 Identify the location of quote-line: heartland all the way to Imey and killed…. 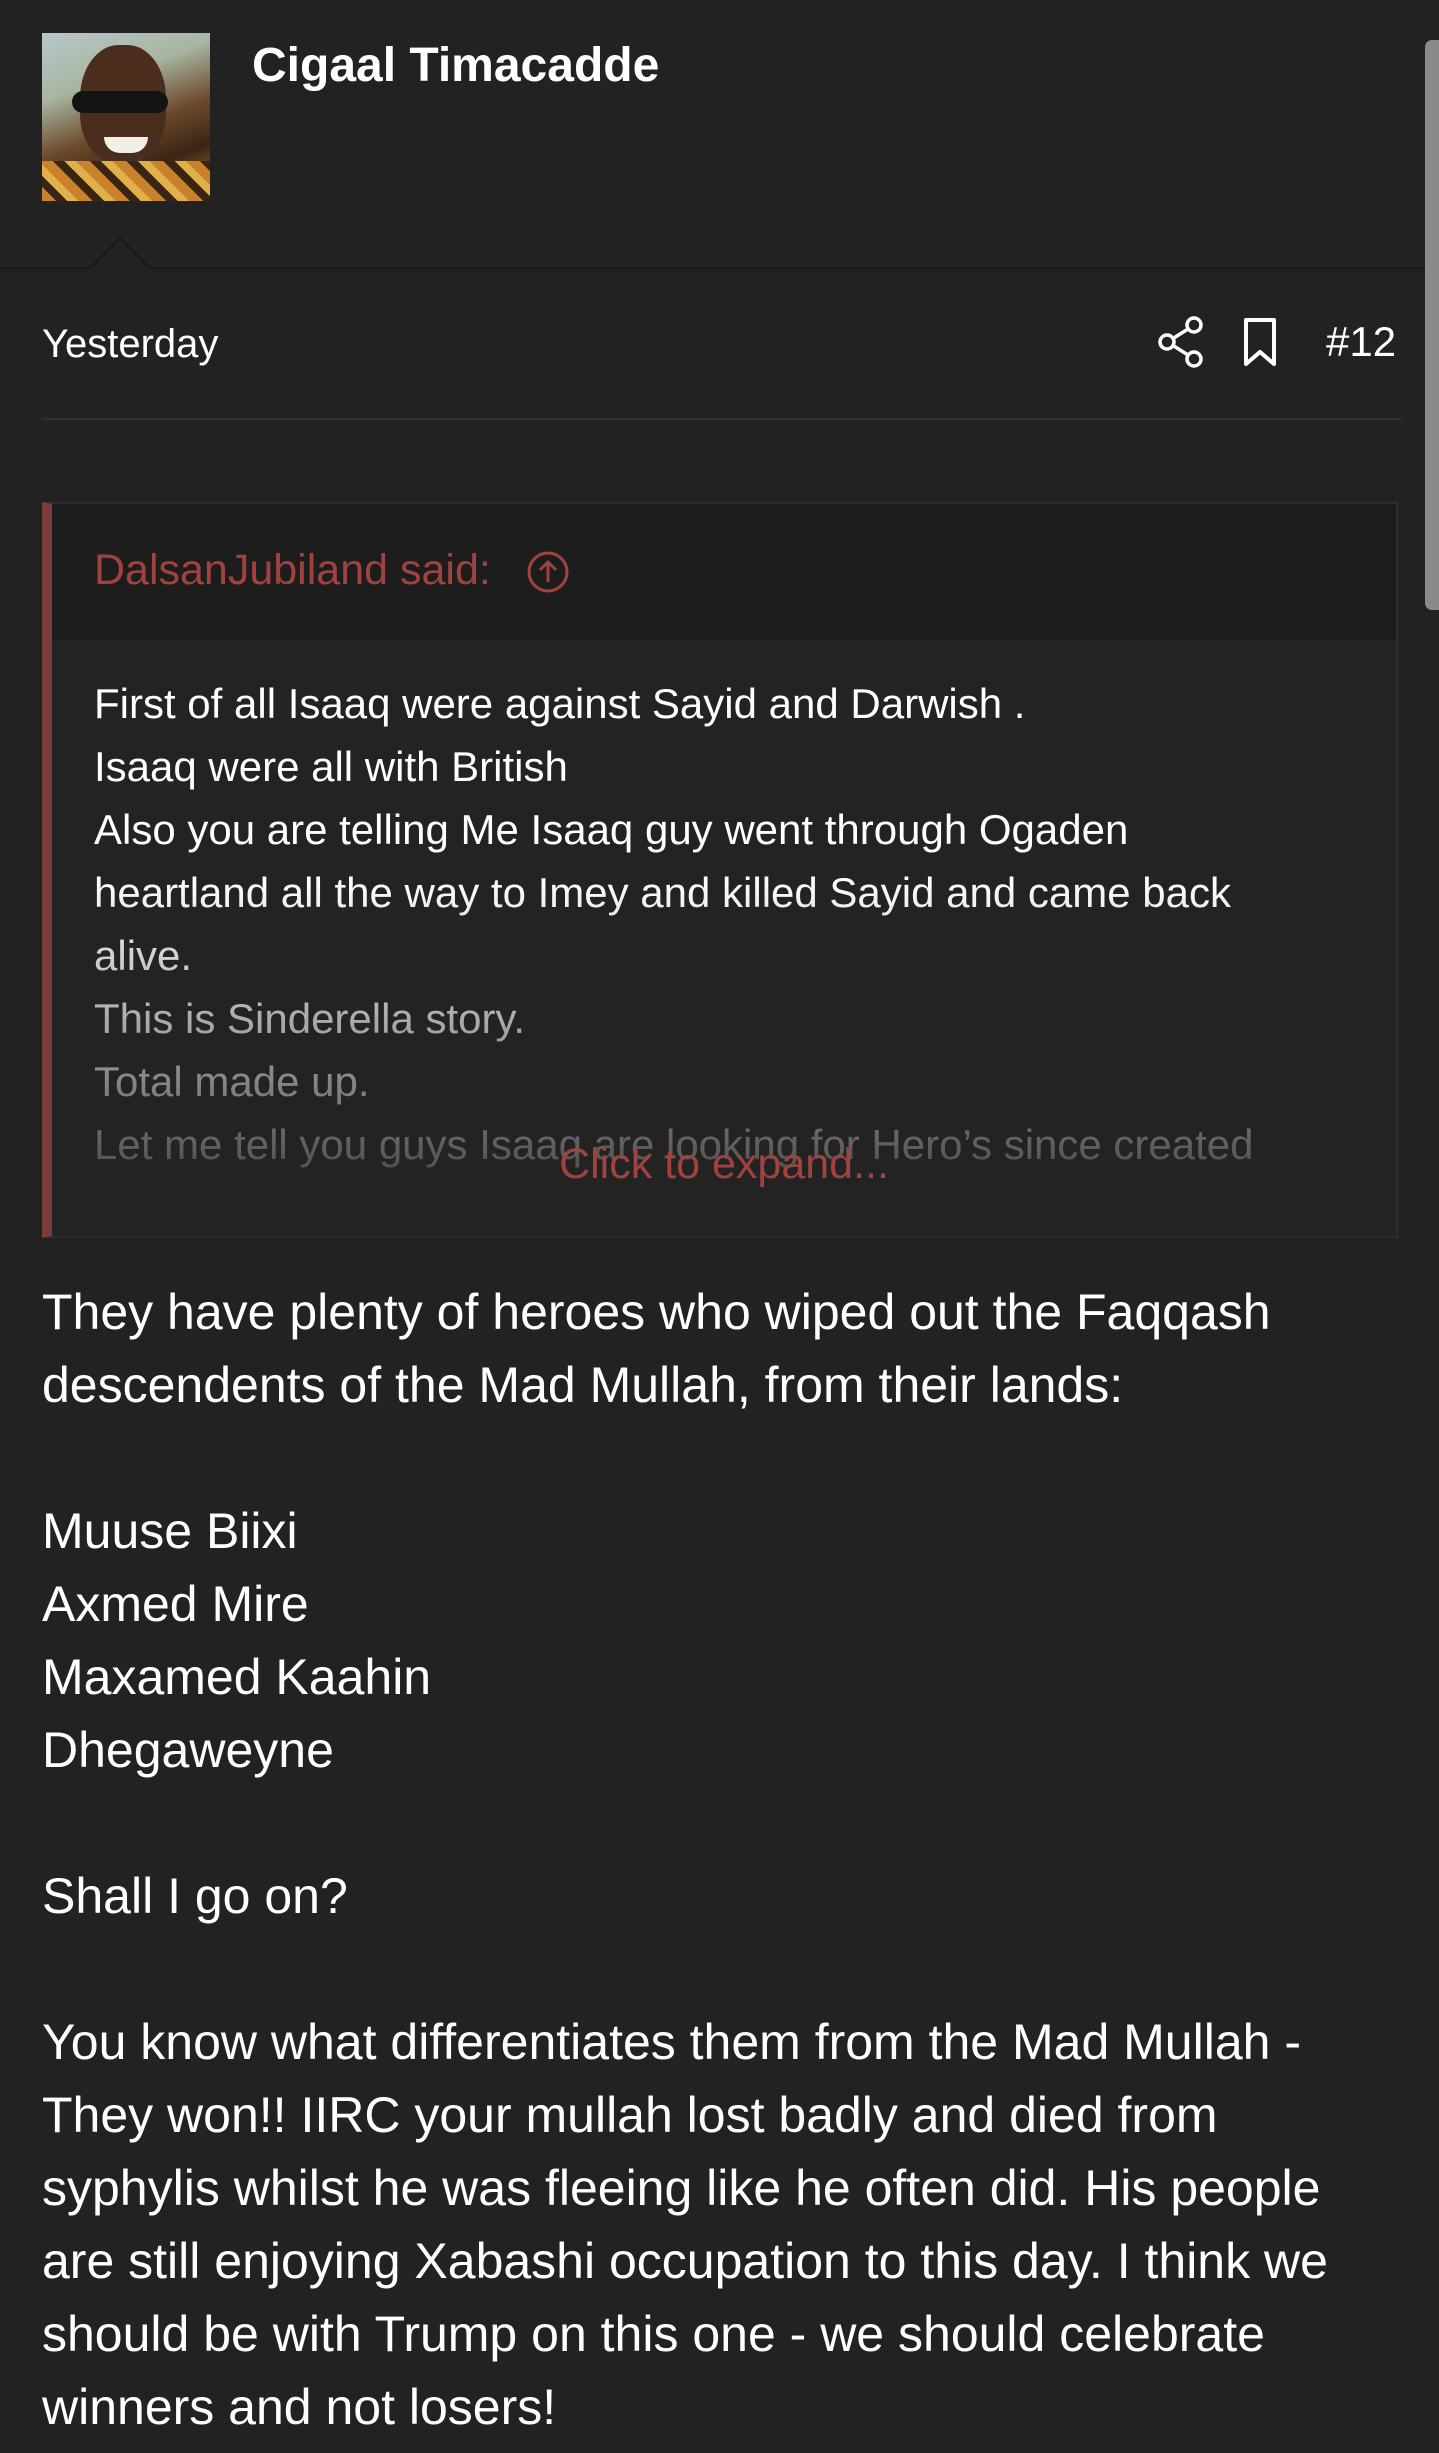
(662, 892).